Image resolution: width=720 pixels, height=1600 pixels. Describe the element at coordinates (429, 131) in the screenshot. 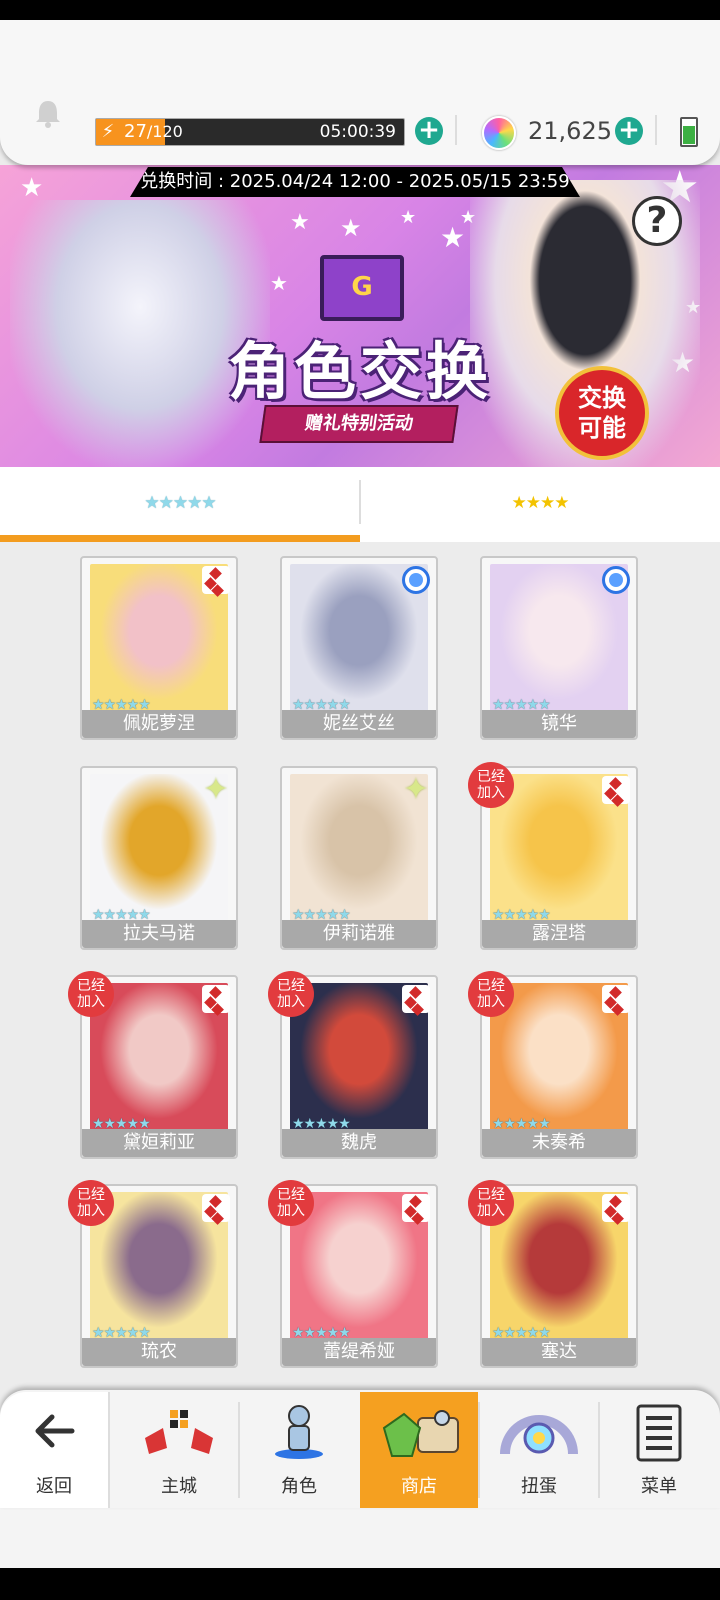

I see `add-stamina-button: +` at that location.